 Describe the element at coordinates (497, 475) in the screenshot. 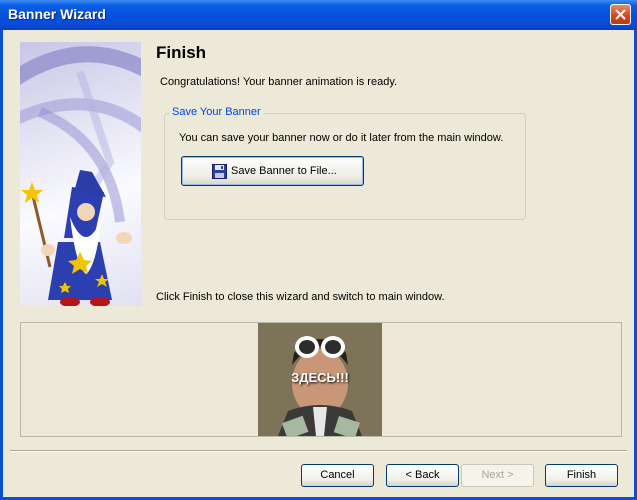

I see `next-button: Next >` at that location.